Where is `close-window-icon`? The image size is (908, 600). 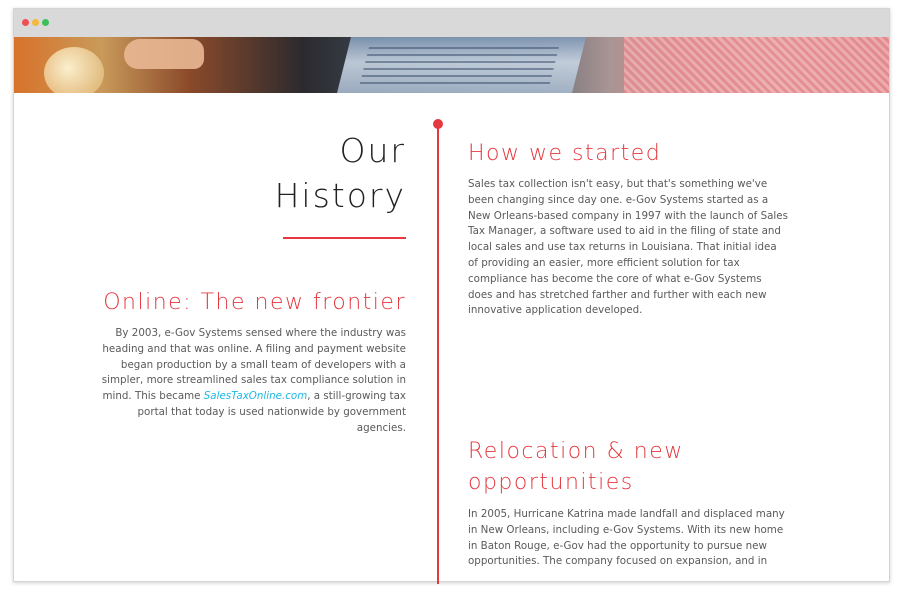
close-window-icon is located at coordinates (25, 22).